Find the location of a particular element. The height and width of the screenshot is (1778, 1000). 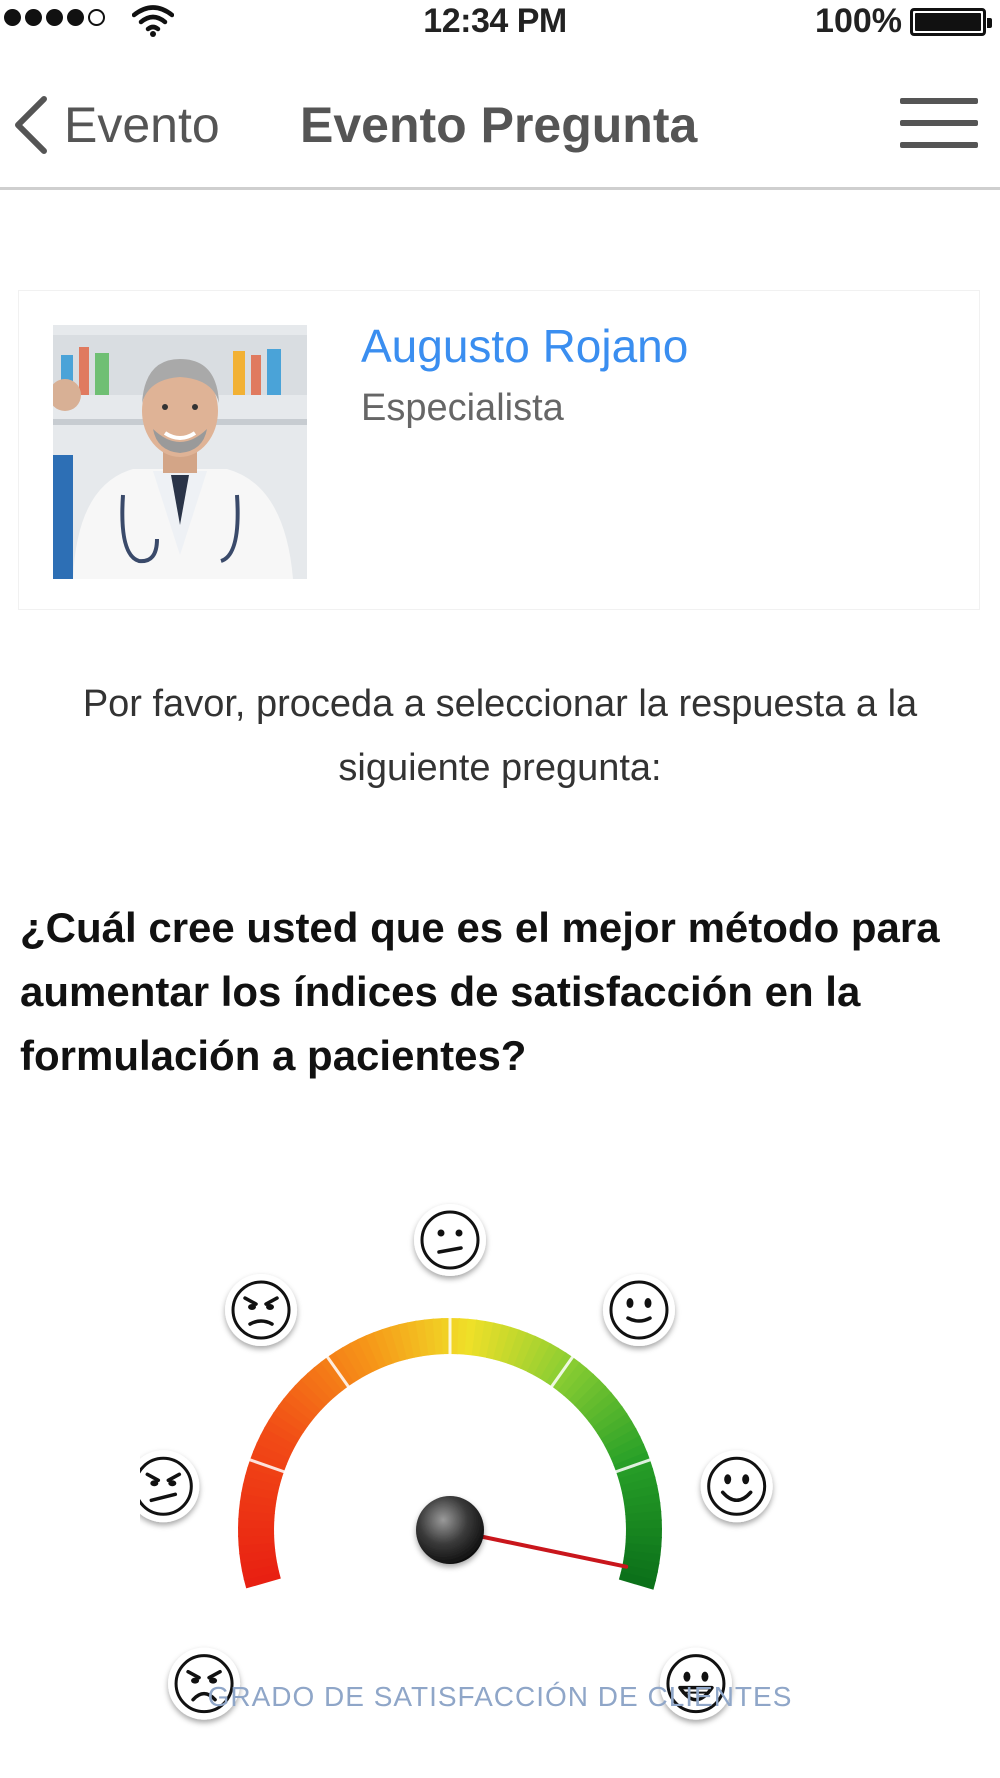

status-bar: 12:34 PM 100% is located at coordinates (500, 22).